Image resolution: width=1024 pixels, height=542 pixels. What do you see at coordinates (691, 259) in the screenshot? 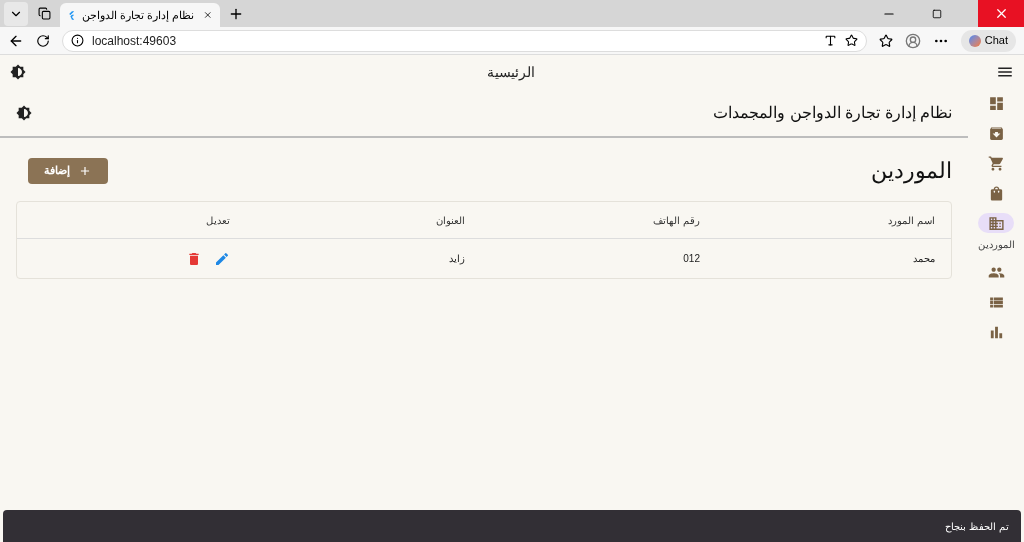
I see `table-cell-text: 012` at bounding box center [691, 259].